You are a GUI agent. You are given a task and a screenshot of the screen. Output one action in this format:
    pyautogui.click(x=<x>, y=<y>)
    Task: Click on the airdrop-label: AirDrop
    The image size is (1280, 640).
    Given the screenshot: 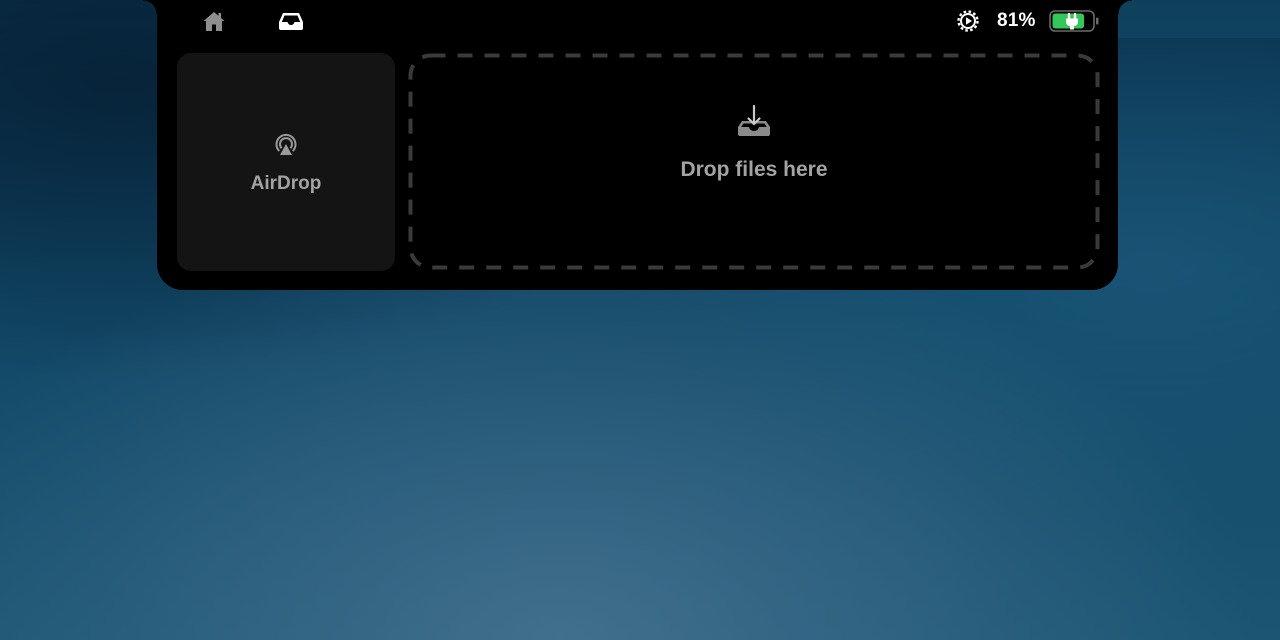 What is the action you would take?
    pyautogui.click(x=286, y=183)
    